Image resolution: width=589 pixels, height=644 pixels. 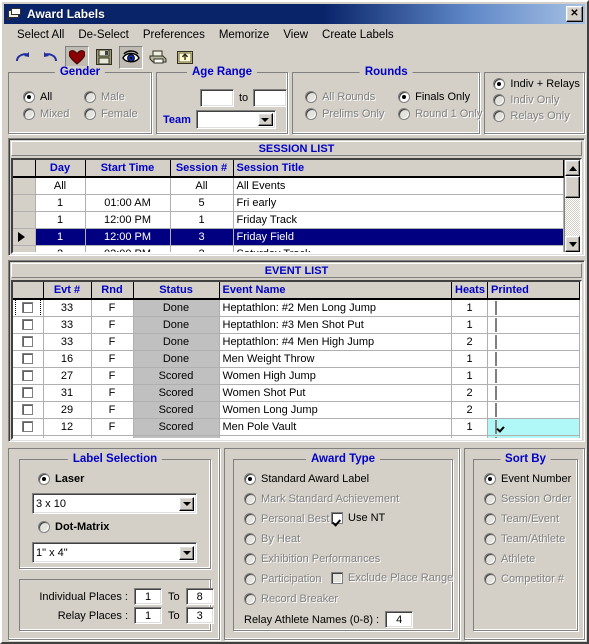 I want to click on radio-relays-only: Relays Only, so click(x=536, y=116).